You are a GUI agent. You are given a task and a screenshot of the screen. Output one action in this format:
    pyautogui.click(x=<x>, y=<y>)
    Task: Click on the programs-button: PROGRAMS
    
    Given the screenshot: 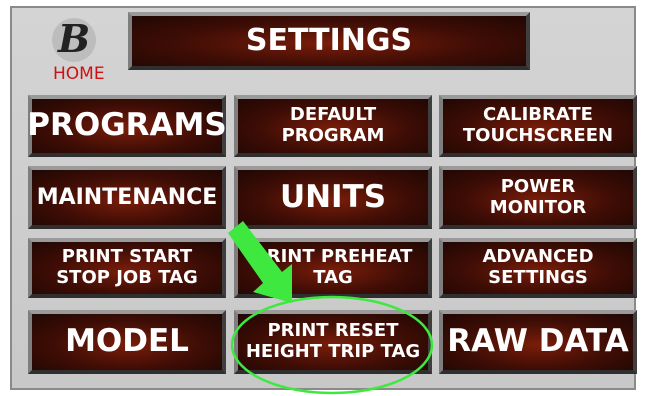 What is the action you would take?
    pyautogui.click(x=127, y=126)
    